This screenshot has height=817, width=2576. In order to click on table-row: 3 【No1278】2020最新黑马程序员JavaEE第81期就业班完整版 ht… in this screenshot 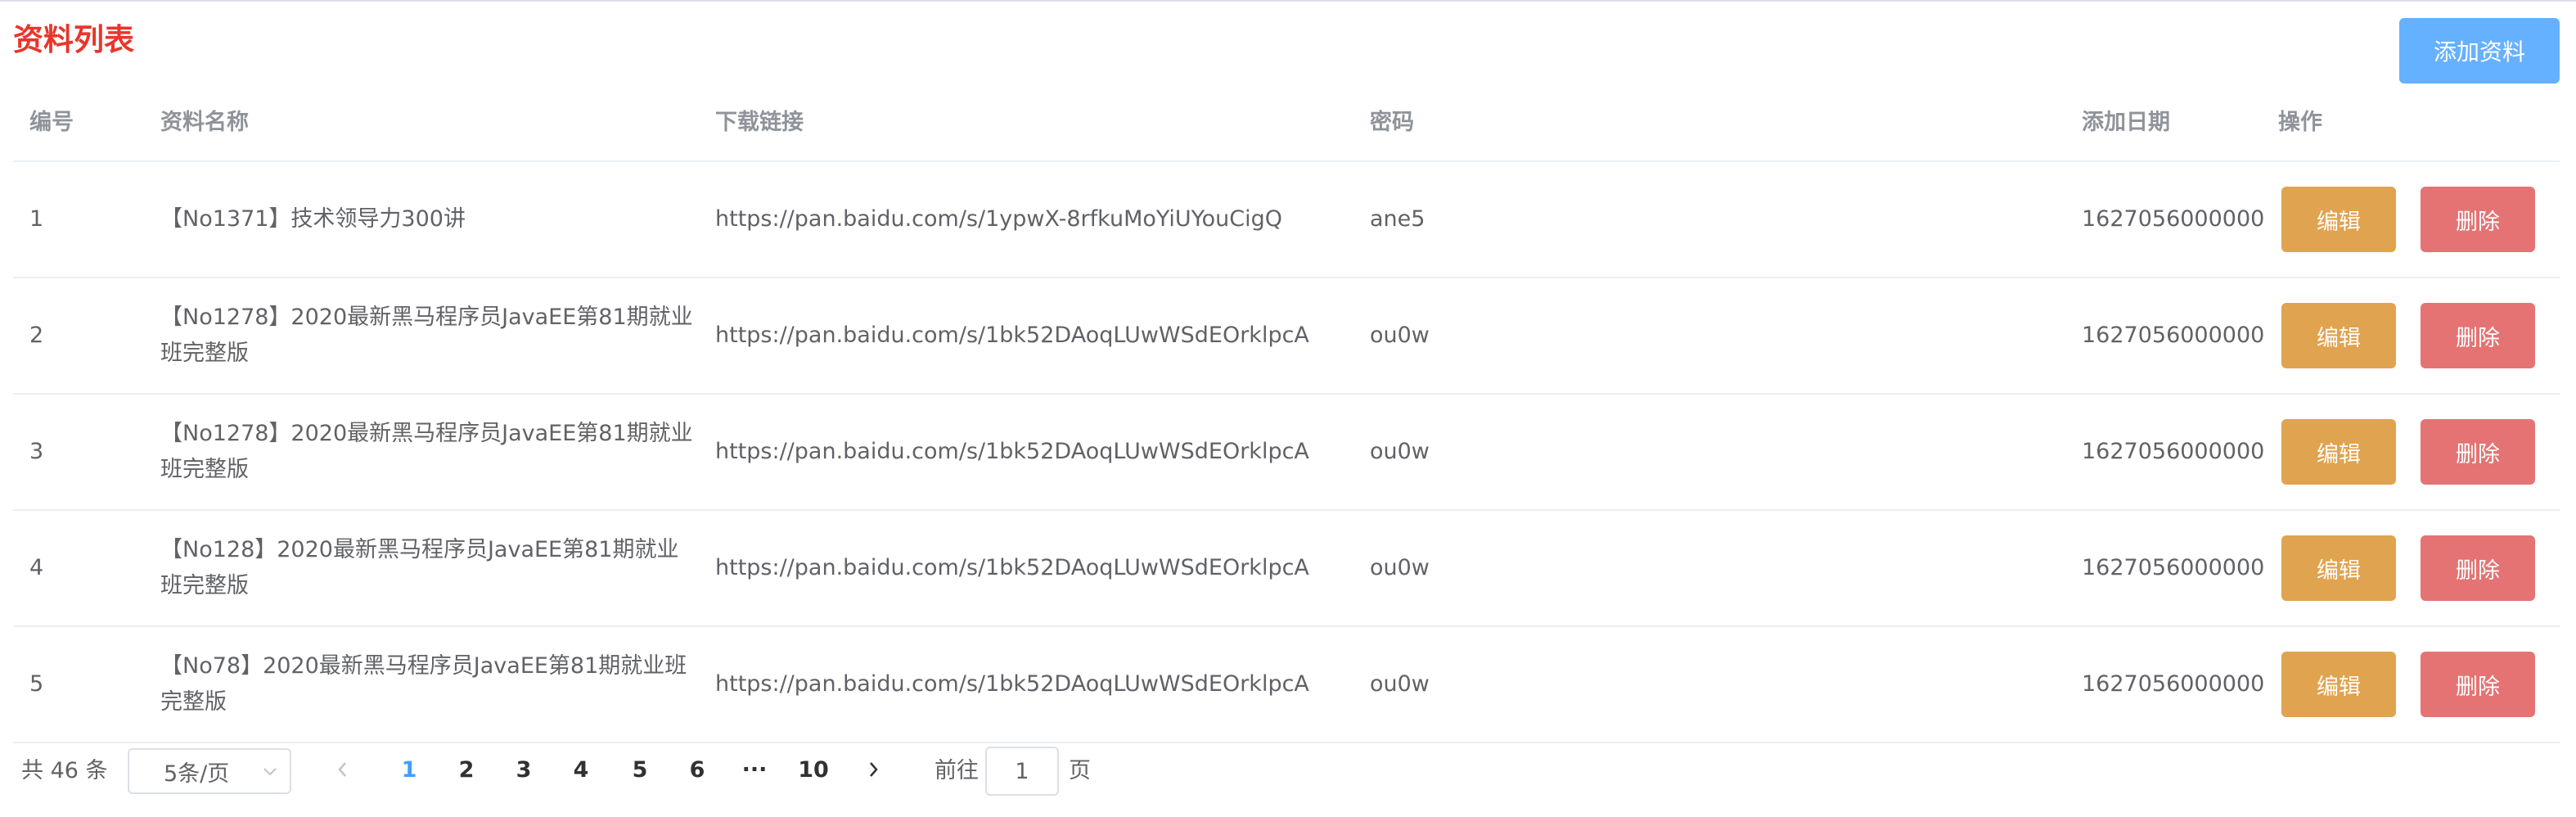, I will do `click(1286, 453)`.